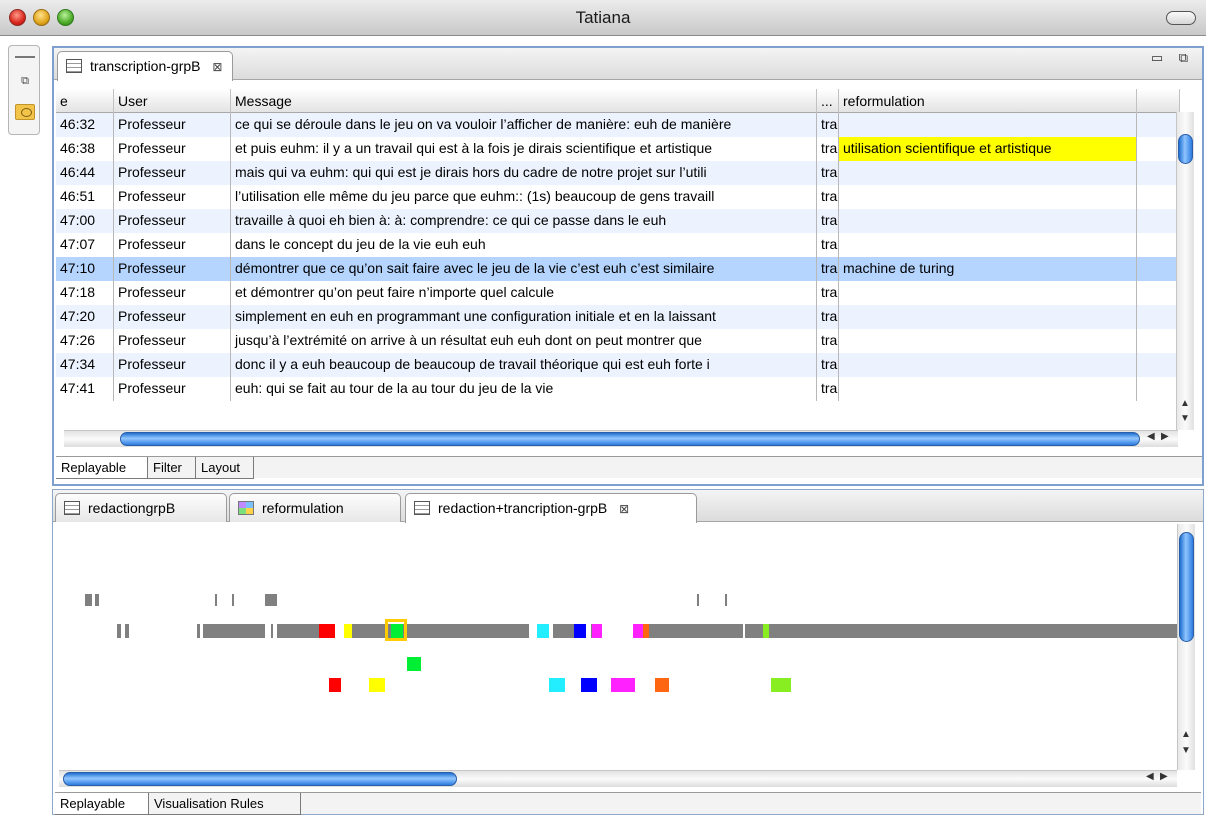  I want to click on column-header-time: e, so click(85, 101).